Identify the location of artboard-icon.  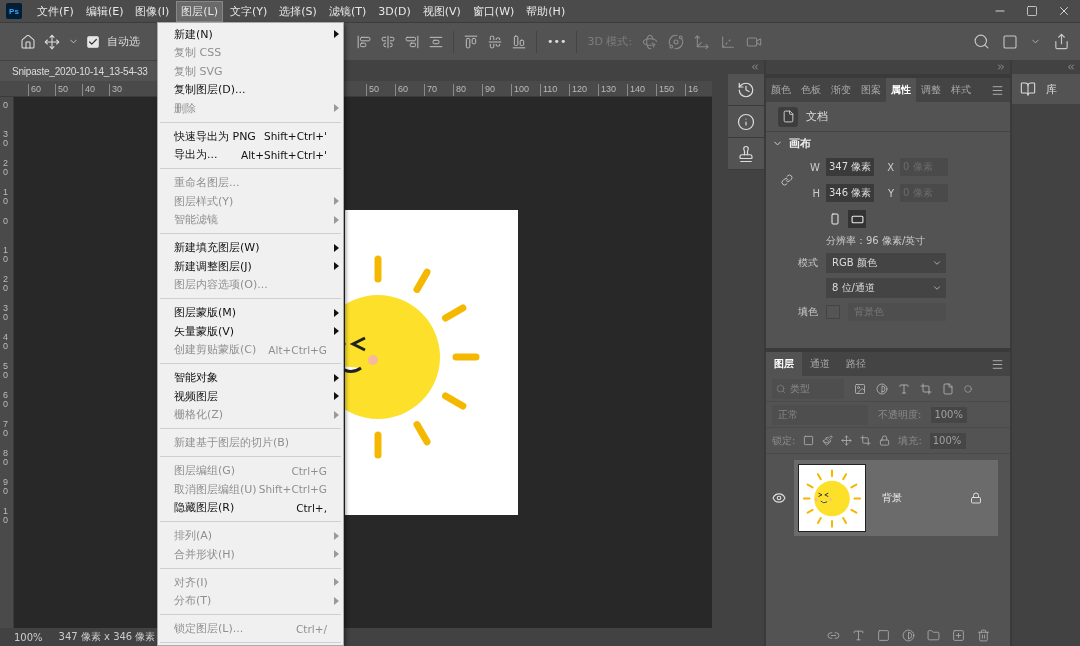
(866, 440).